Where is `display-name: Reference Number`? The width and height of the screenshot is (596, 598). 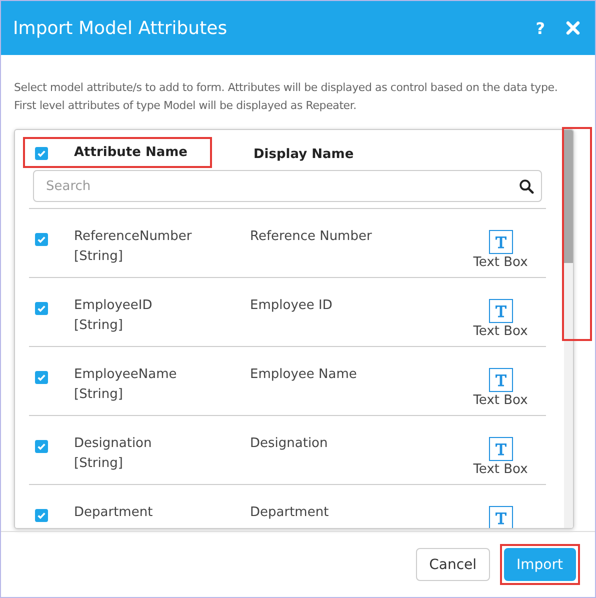 display-name: Reference Number is located at coordinates (311, 237).